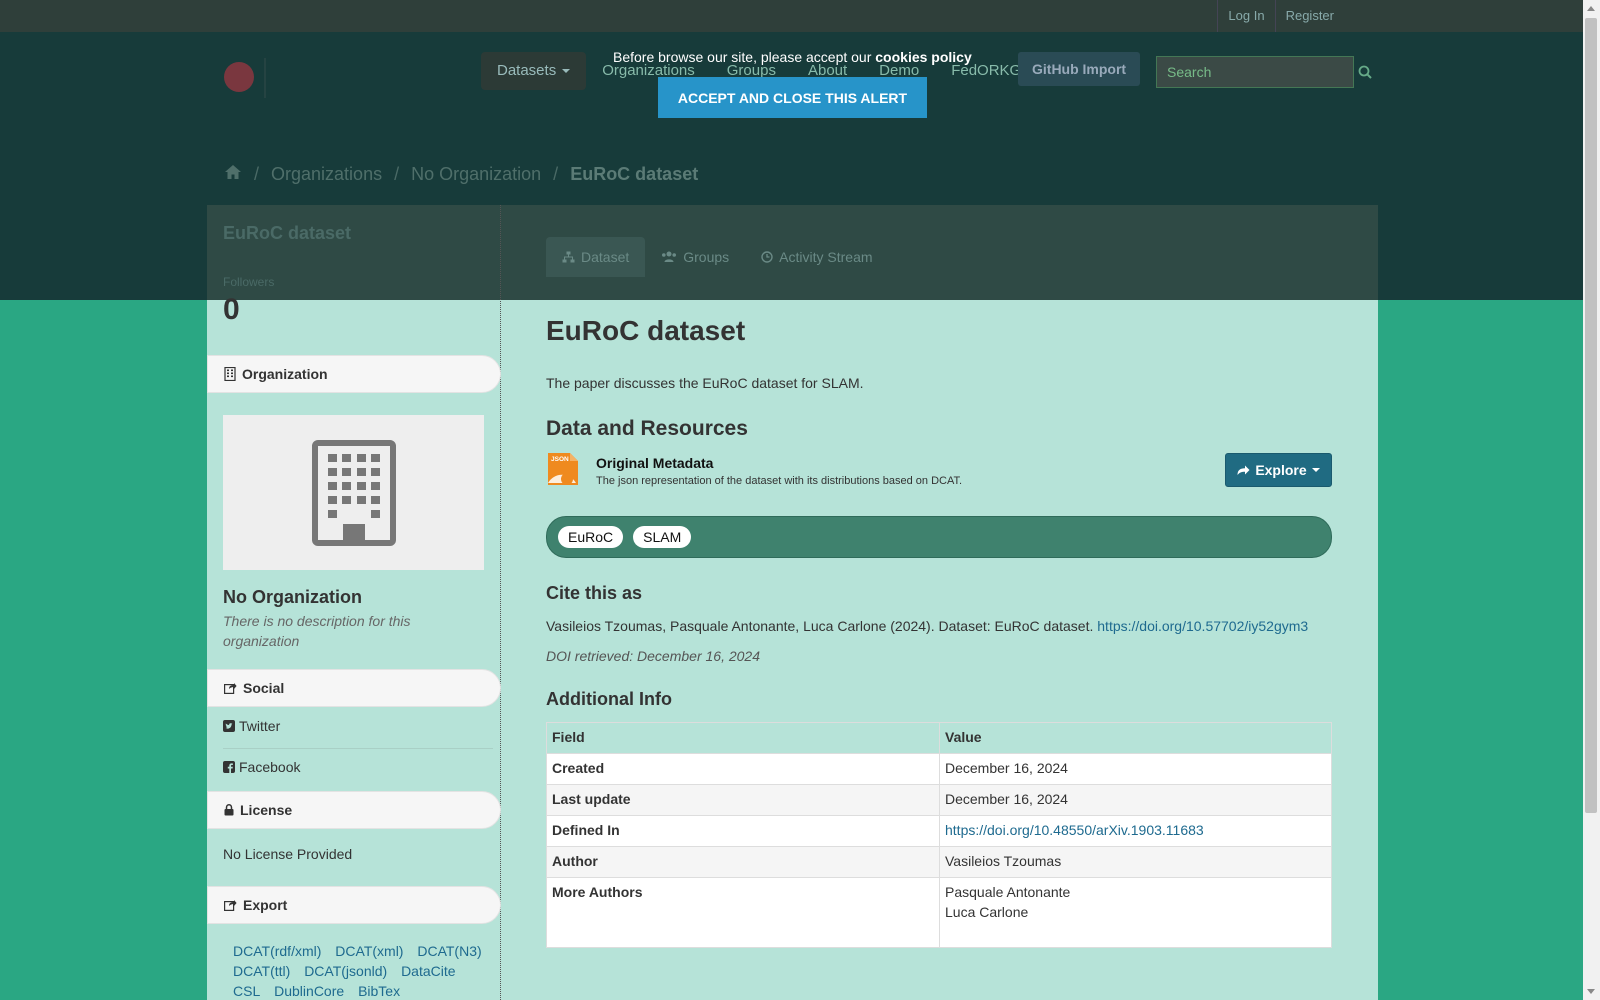 The height and width of the screenshot is (1000, 1600). What do you see at coordinates (246, 991) in the screenshot?
I see `export-csl: CSL` at bounding box center [246, 991].